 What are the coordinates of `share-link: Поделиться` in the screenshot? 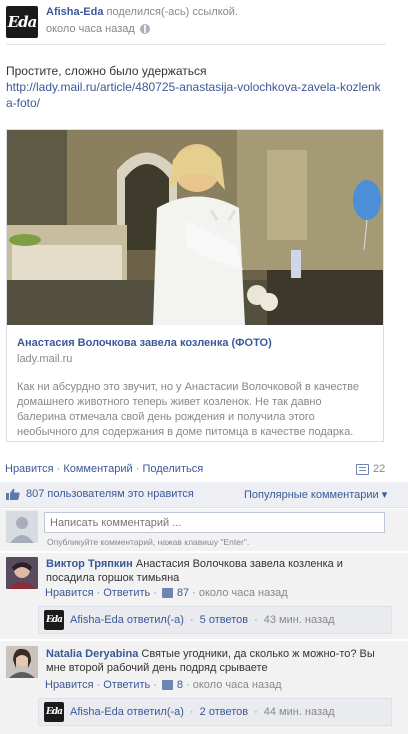 It's located at (172, 469).